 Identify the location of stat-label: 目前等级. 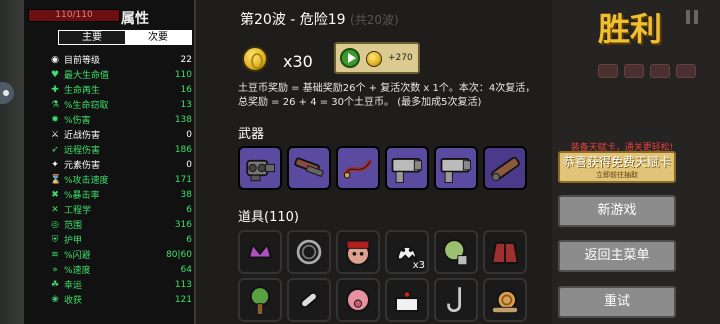
(82, 61).